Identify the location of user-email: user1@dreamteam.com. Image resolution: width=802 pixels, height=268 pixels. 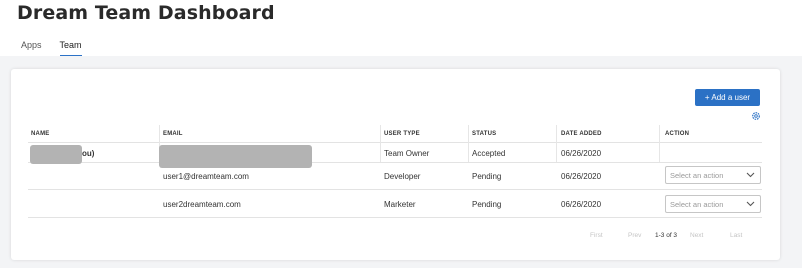
(206, 176).